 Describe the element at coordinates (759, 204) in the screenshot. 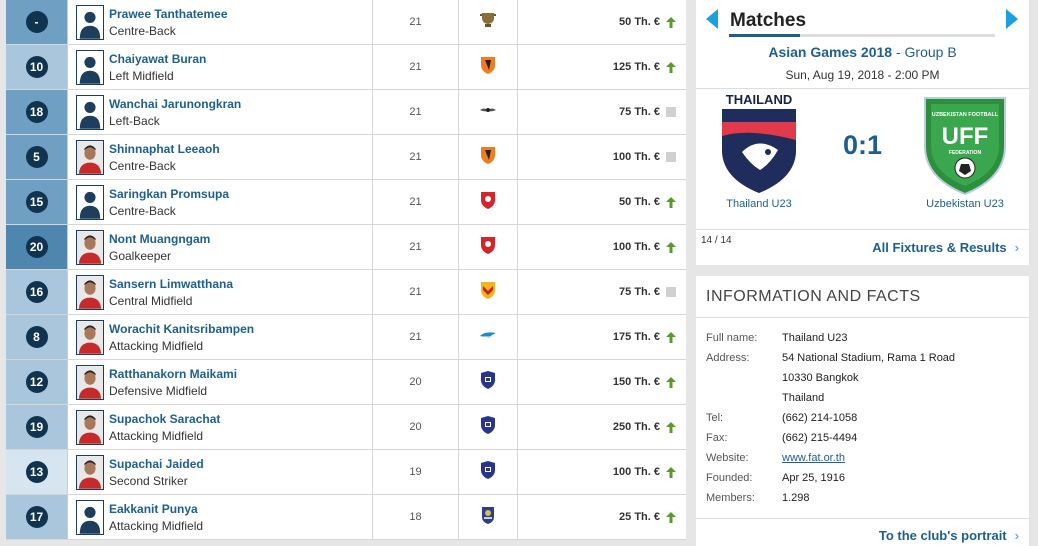

I see `home-team-name: Thailand U23` at that location.